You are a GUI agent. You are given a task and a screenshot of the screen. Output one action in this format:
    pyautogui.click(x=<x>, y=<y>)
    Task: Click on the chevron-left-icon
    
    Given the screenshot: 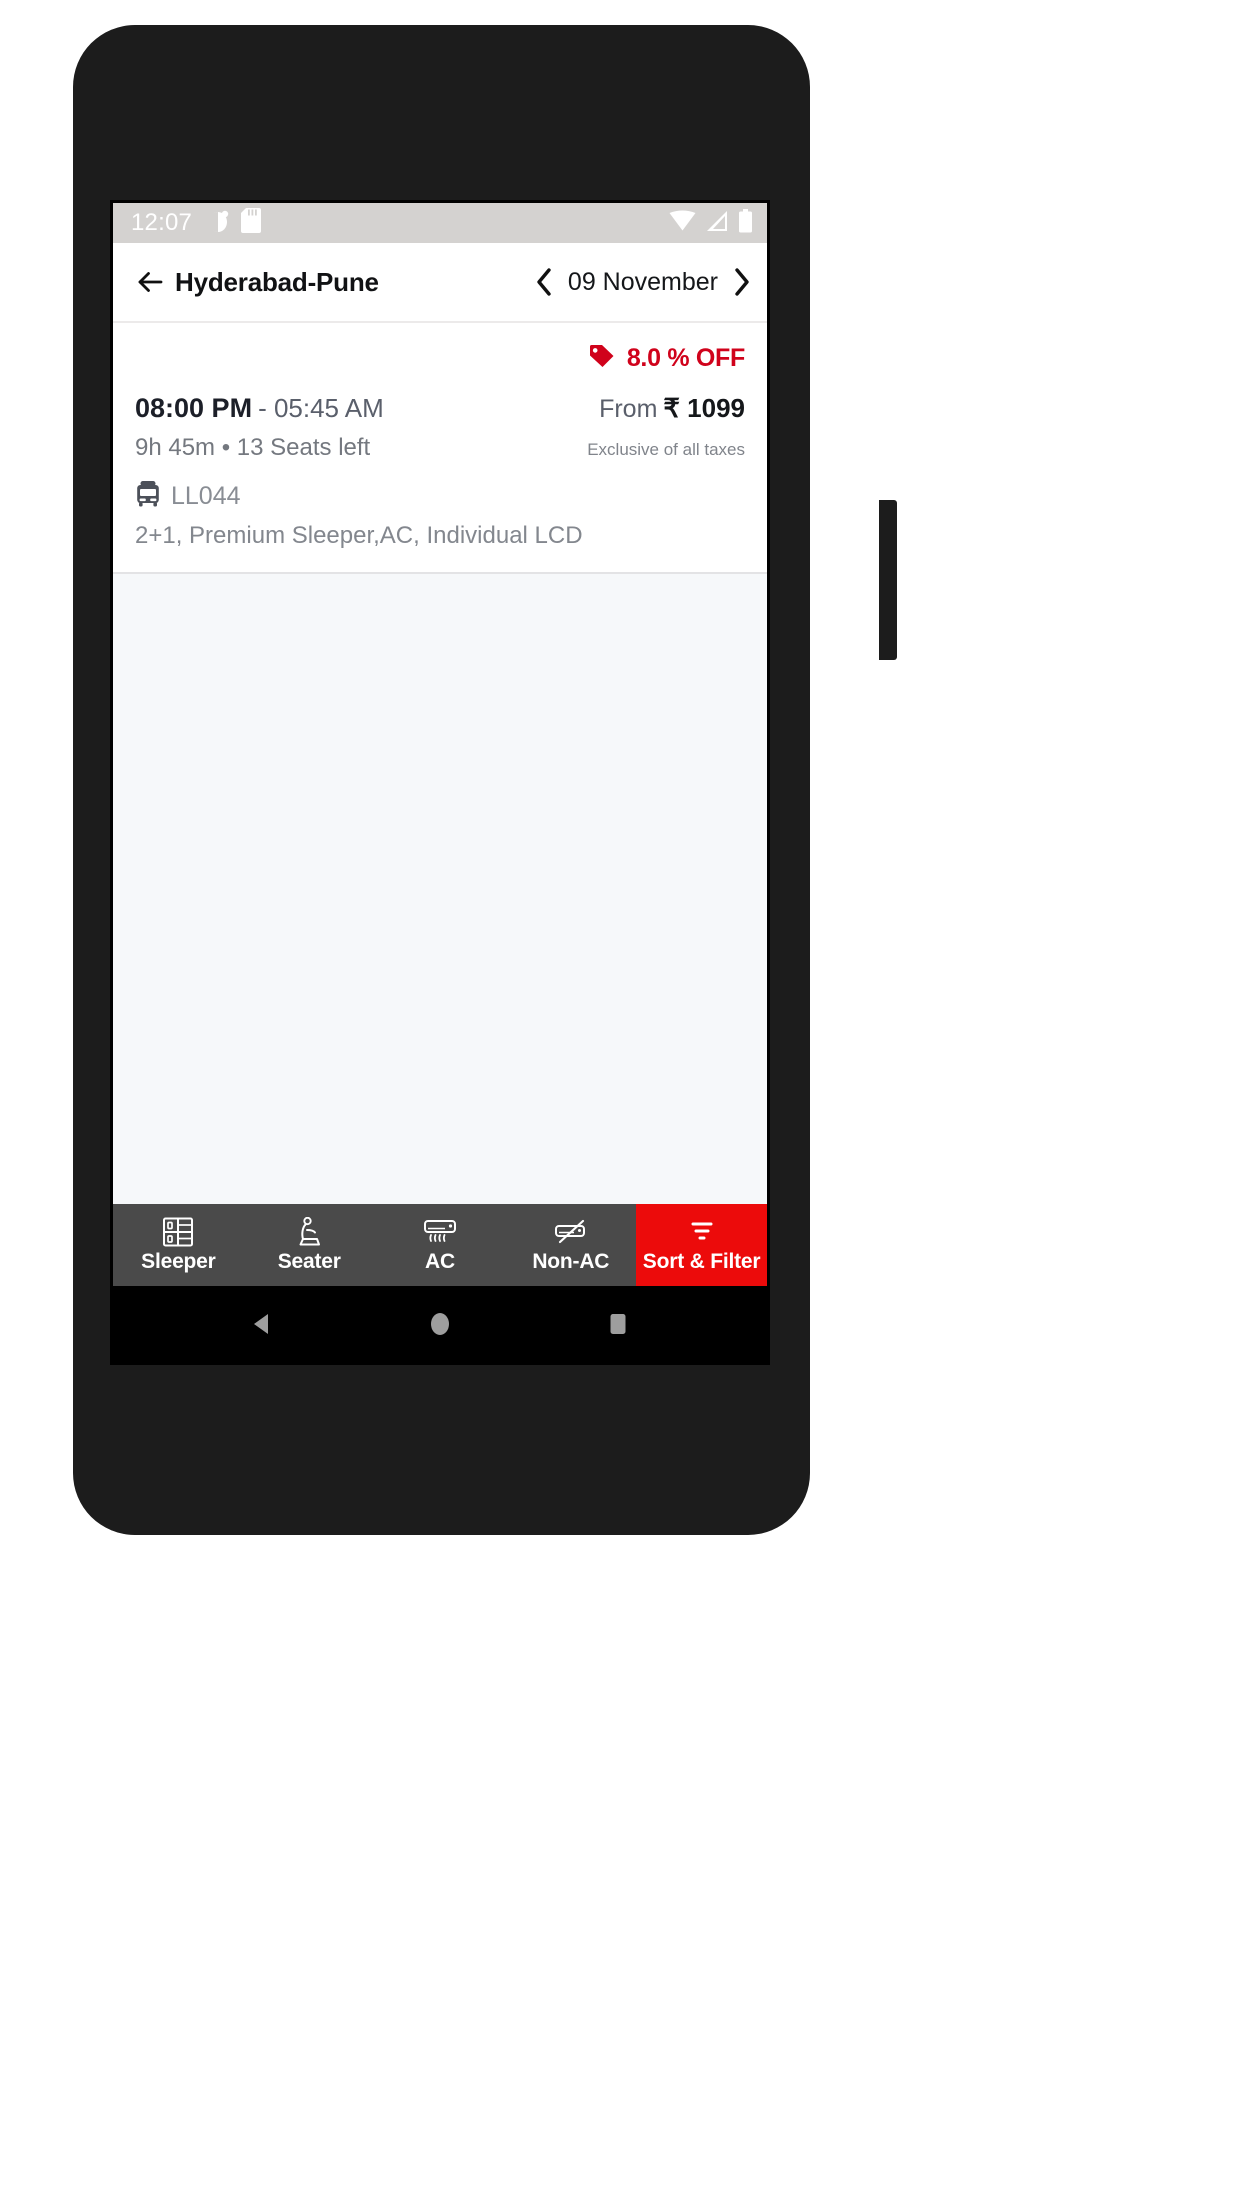 What is the action you would take?
    pyautogui.click(x=544, y=282)
    